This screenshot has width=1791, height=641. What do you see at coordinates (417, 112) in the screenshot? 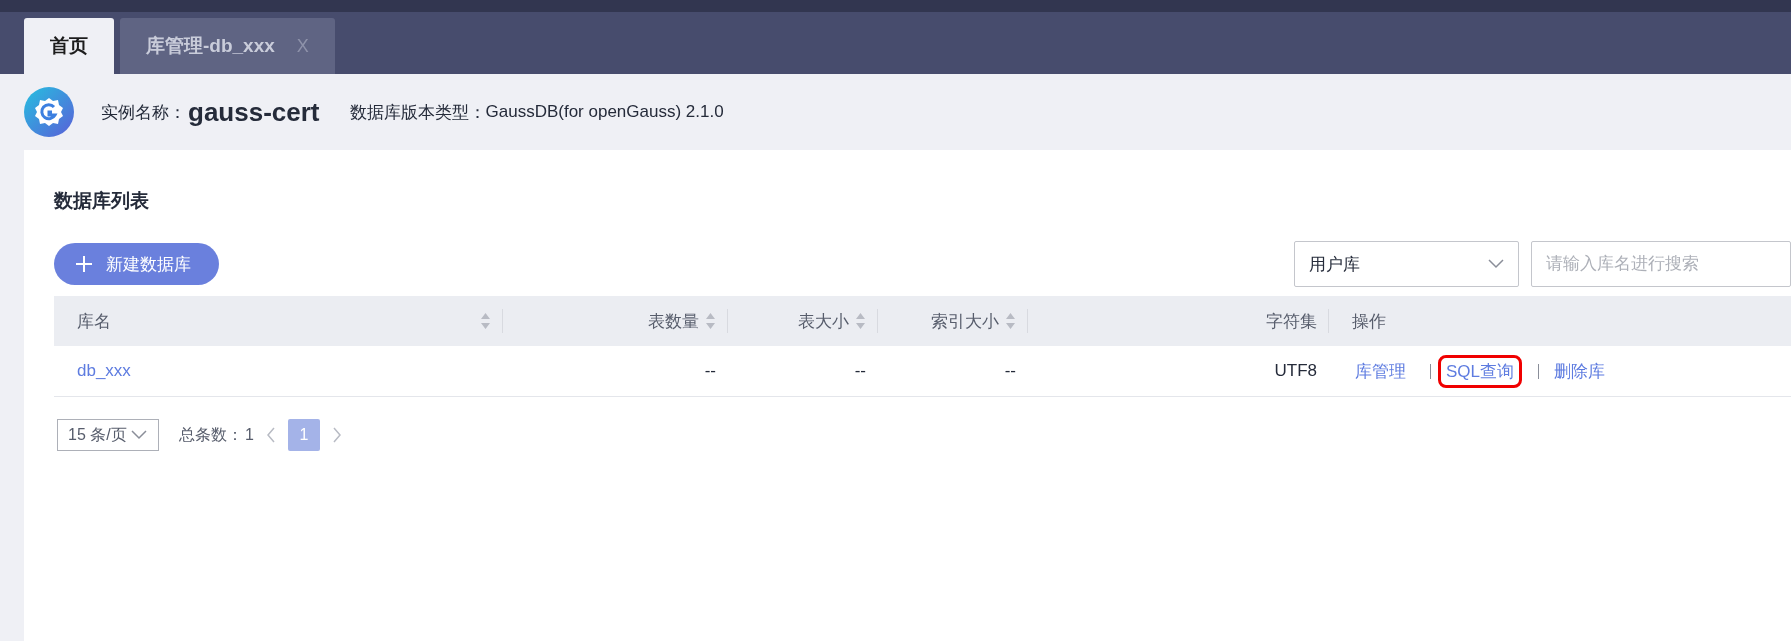
I see `version-label: 数据库版本类型：` at bounding box center [417, 112].